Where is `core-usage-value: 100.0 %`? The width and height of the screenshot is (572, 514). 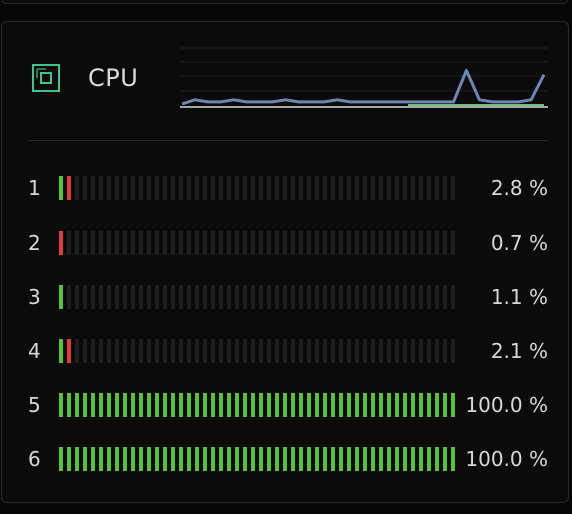
core-usage-value: 100.0 % is located at coordinates (506, 459).